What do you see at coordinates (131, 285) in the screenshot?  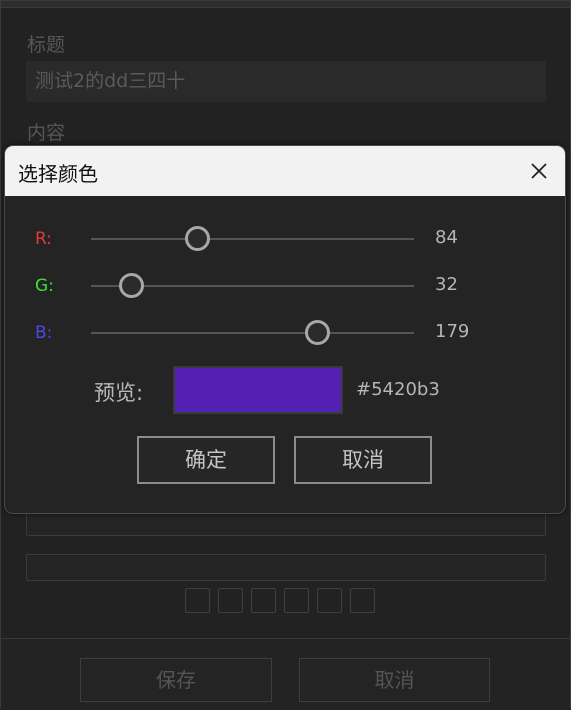 I see `green-slider-thumb` at bounding box center [131, 285].